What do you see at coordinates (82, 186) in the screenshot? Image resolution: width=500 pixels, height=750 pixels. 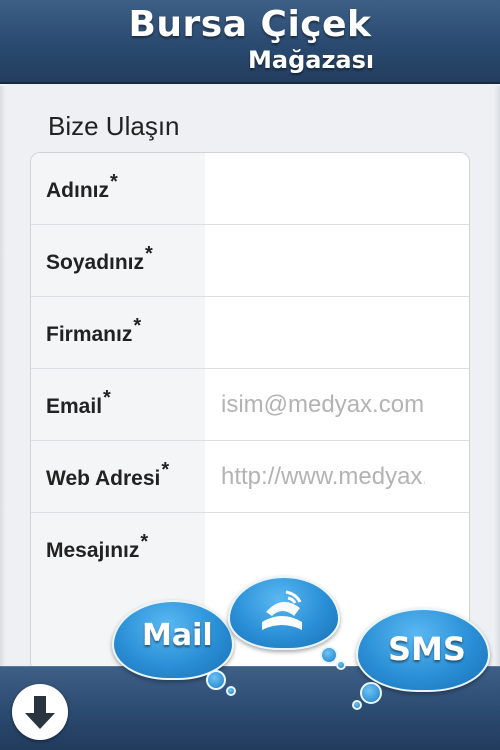 I see `name-label: Adınız*` at bounding box center [82, 186].